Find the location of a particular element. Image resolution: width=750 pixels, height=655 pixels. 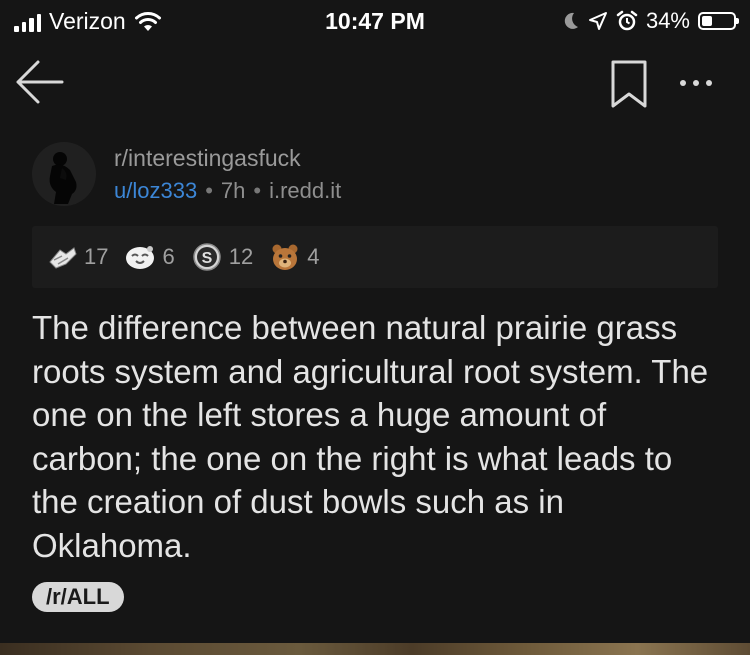

award-count: 12 is located at coordinates (241, 256).